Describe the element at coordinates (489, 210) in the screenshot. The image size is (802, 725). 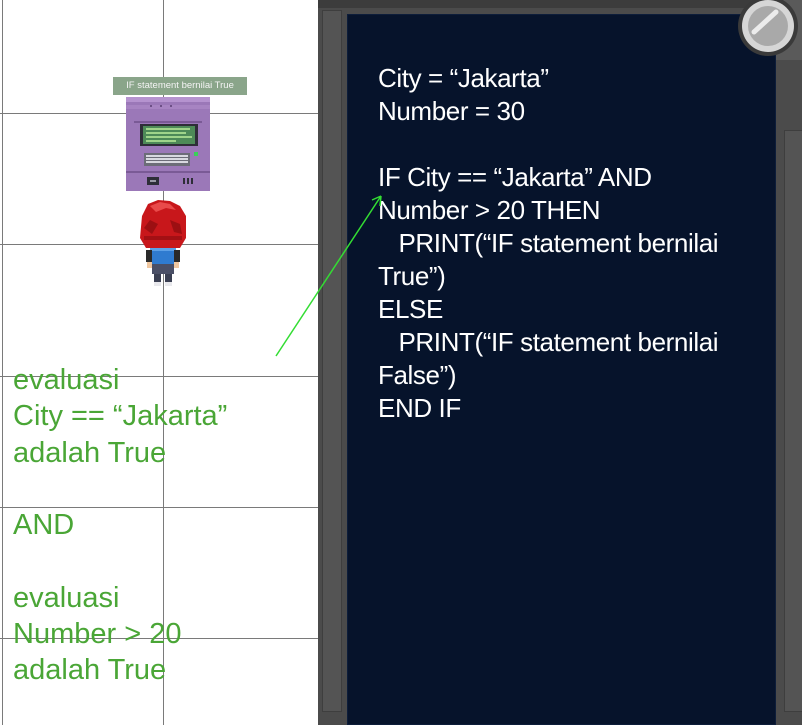
I see `code-line: Number > 20 THEN` at that location.